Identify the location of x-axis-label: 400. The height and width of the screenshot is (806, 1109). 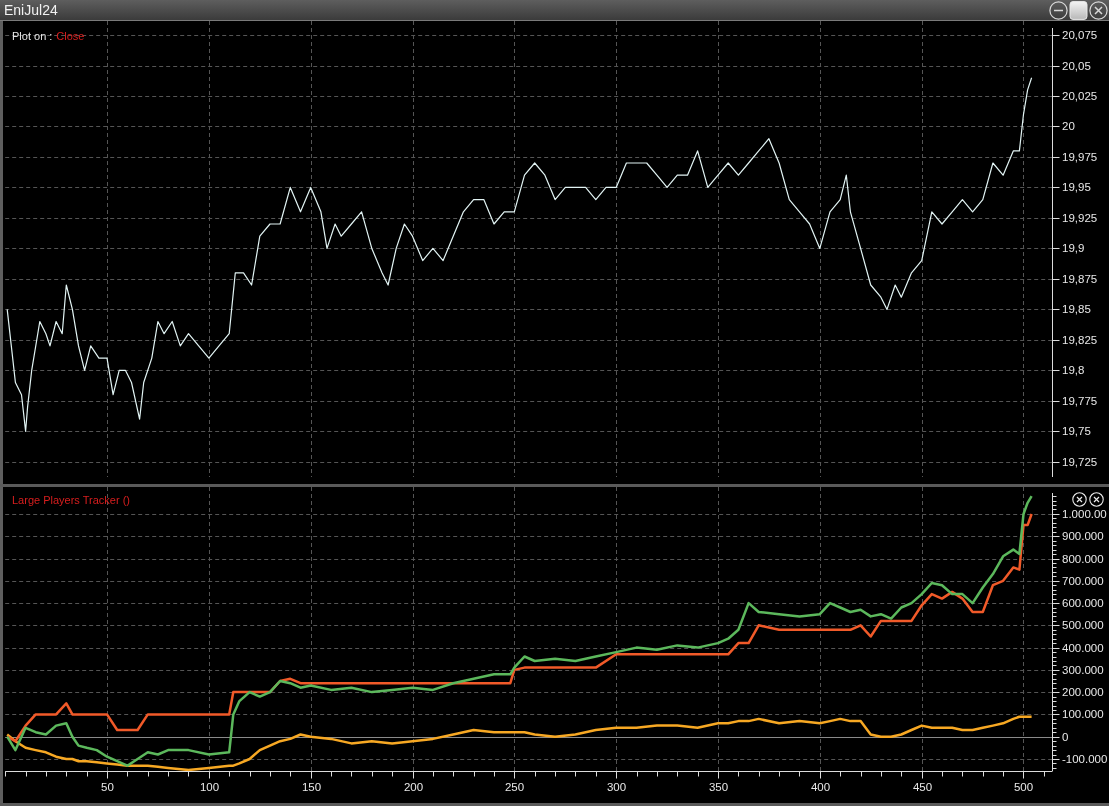
(820, 787).